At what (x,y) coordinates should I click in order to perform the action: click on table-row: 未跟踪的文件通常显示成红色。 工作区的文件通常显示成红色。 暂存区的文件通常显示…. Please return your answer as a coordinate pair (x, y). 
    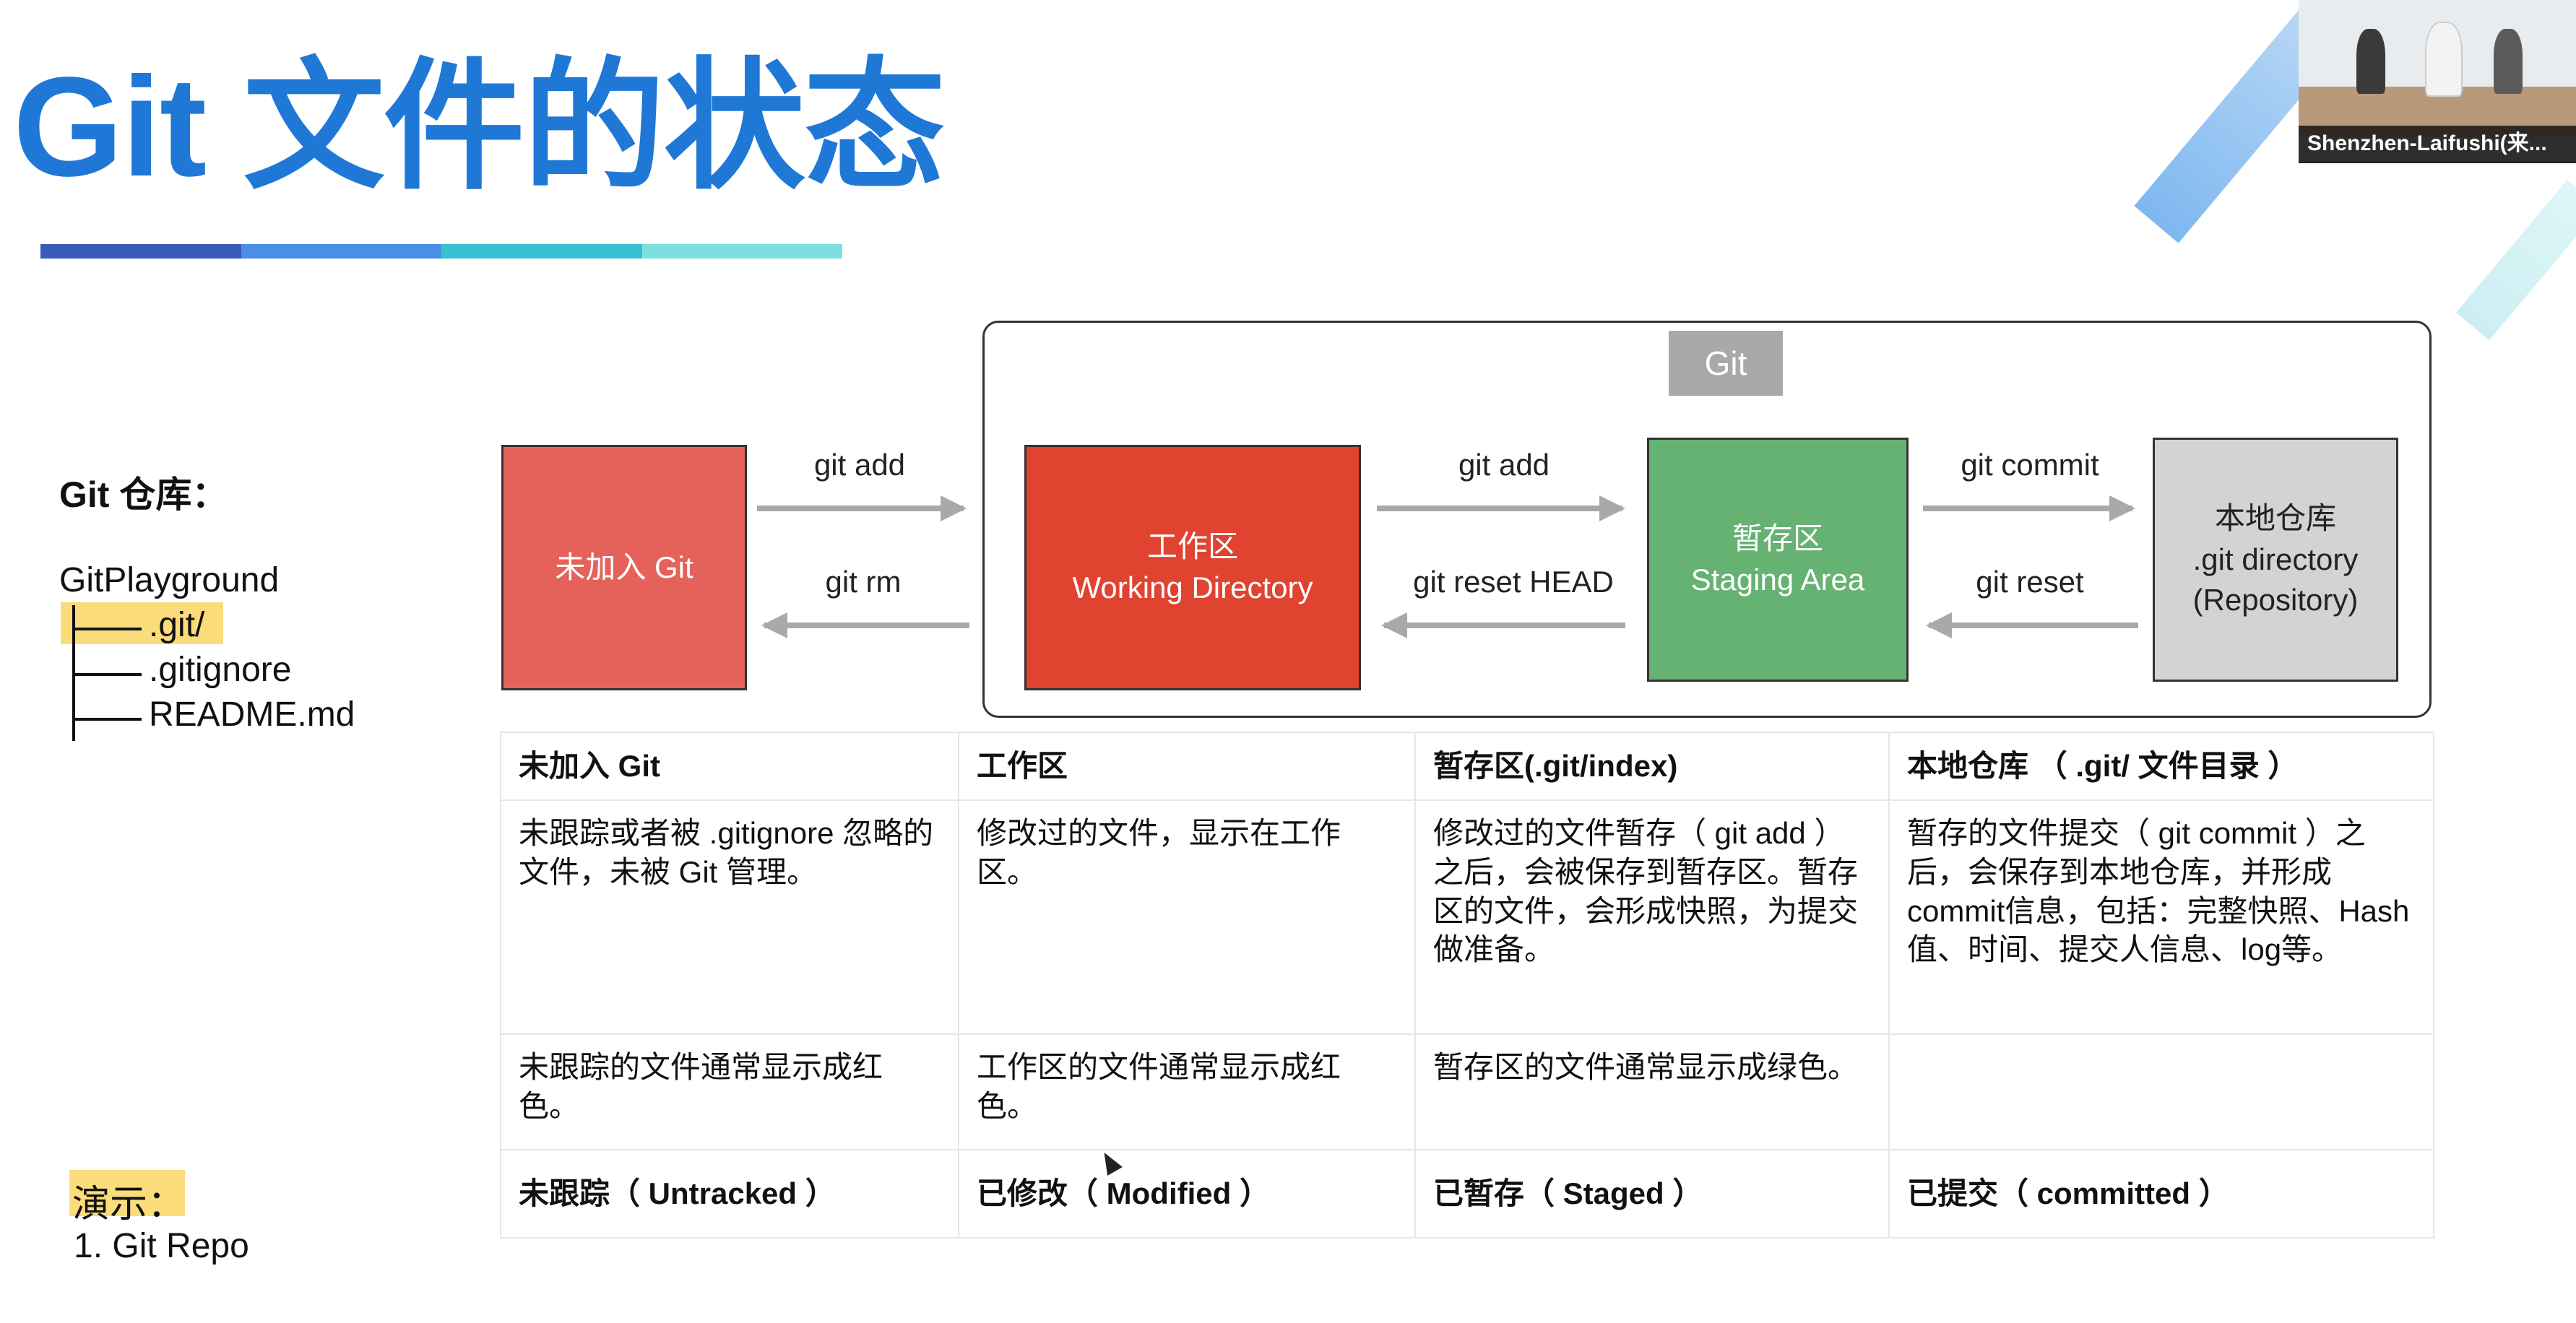
    Looking at the image, I should click on (1467, 1091).